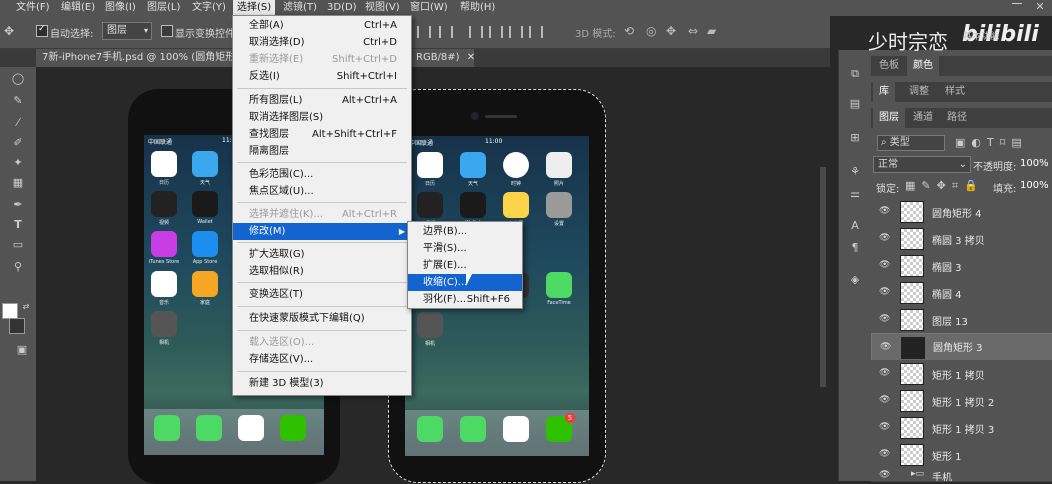 This screenshot has width=1052, height=484. I want to click on layer-row: 👁 圆角矩形 4, so click(961, 212).